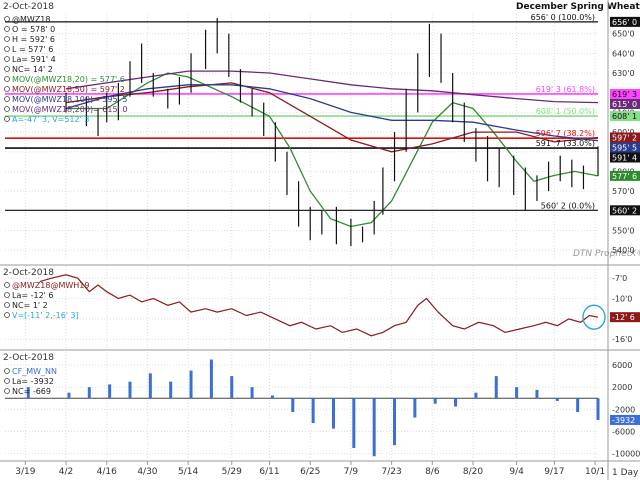 The height and width of the screenshot is (480, 640). Describe the element at coordinates (563, 17) in the screenshot. I see `fib-label: 656' 0 (100.0%)` at that location.